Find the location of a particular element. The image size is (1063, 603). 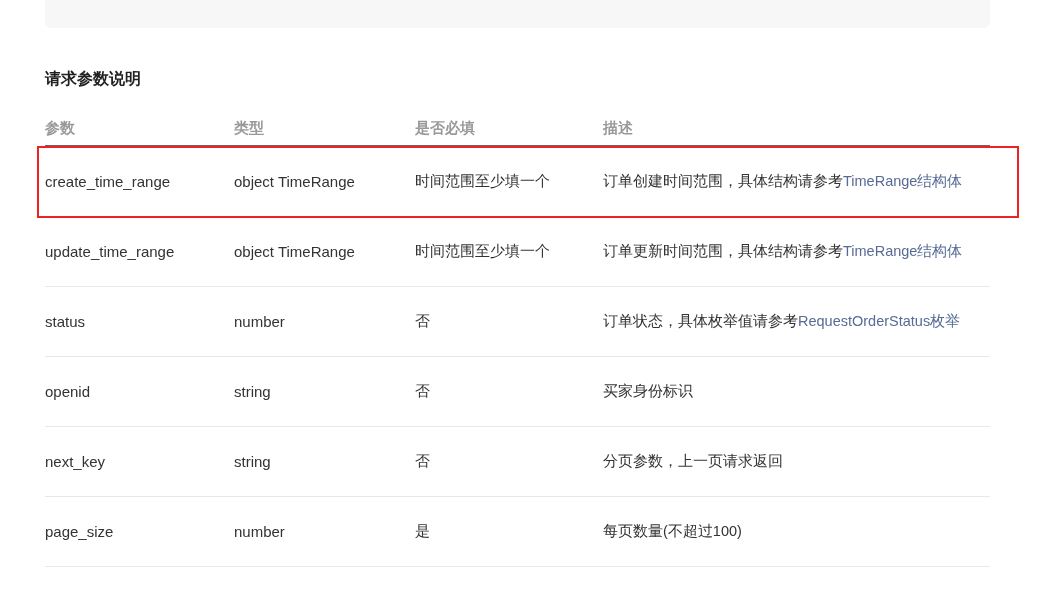

section-title: 请求参数说明 is located at coordinates (93, 79).